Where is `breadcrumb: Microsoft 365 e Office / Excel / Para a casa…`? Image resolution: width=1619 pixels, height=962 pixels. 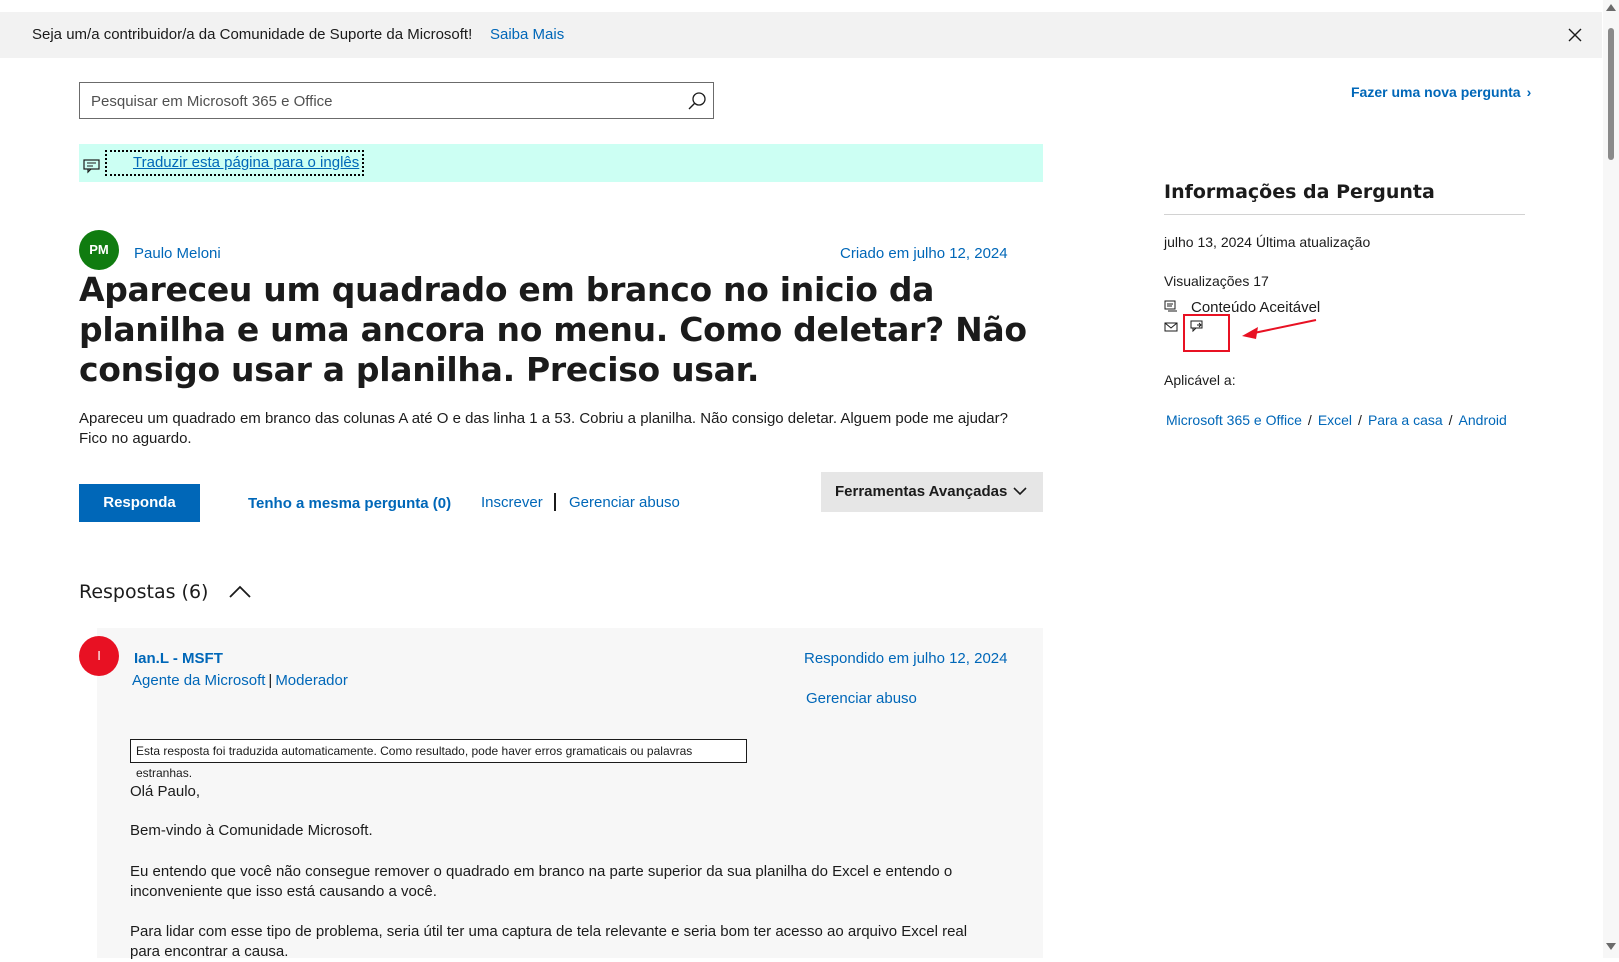 breadcrumb: Microsoft 365 e Office / Excel / Para a casa… is located at coordinates (1336, 420).